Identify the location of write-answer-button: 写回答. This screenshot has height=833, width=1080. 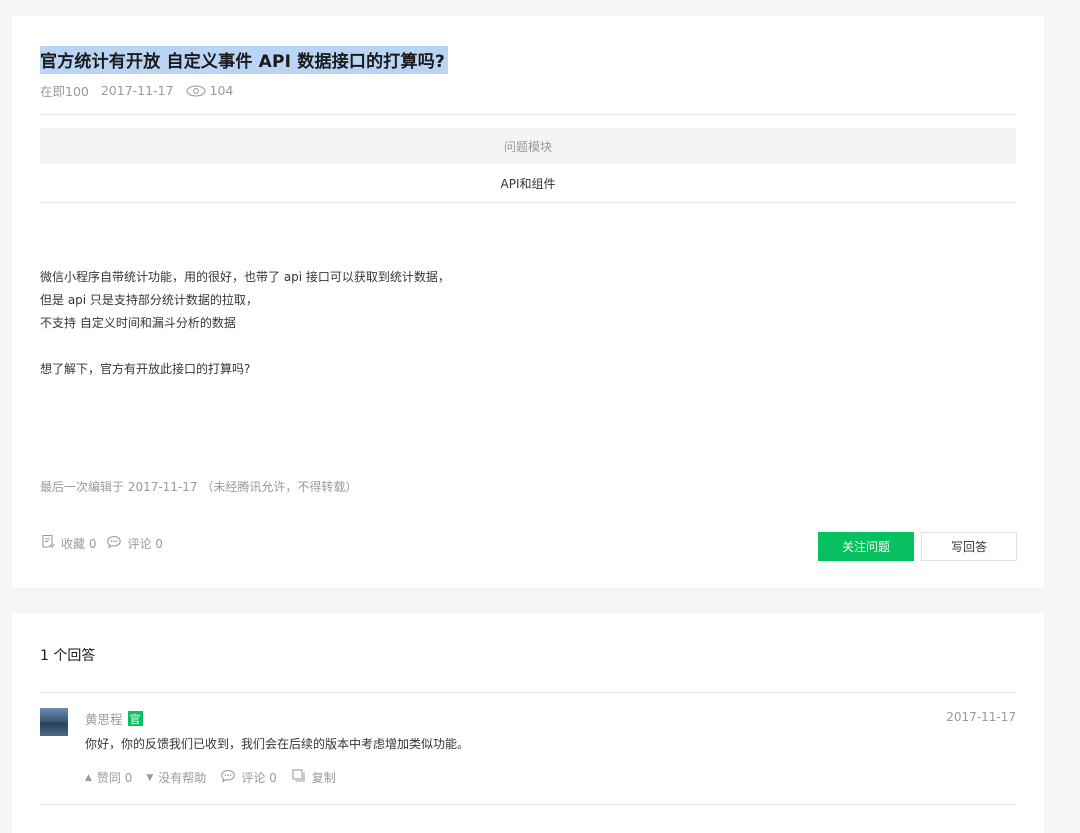
(969, 546).